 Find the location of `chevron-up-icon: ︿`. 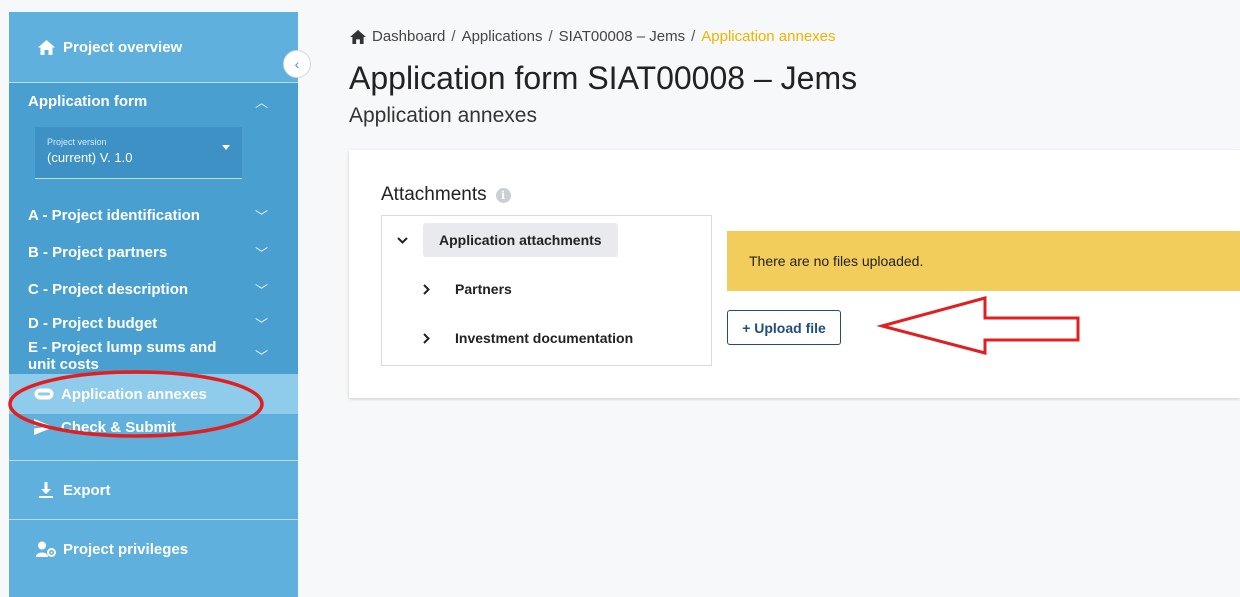

chevron-up-icon: ︿ is located at coordinates (261, 102).